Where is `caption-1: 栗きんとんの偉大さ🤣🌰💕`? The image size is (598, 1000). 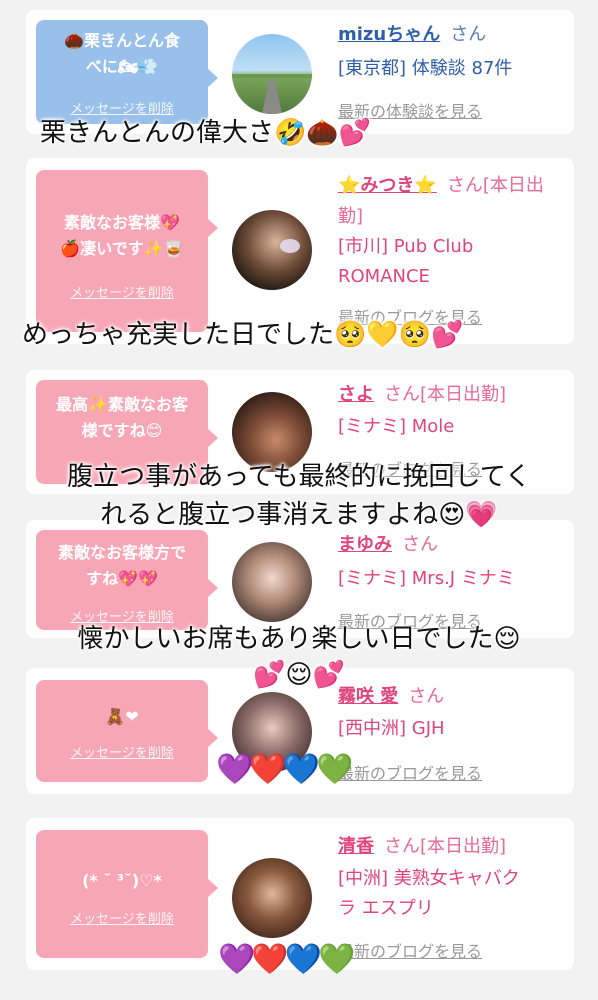
caption-1: 栗きんとんの偉大さ🤣🌰💕 is located at coordinates (206, 133).